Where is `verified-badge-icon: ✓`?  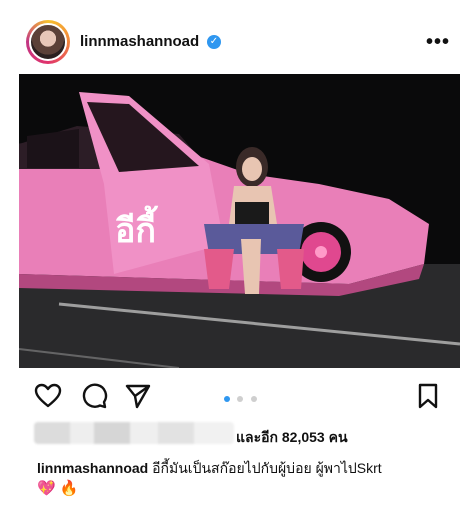
verified-badge-icon: ✓ is located at coordinates (214, 42).